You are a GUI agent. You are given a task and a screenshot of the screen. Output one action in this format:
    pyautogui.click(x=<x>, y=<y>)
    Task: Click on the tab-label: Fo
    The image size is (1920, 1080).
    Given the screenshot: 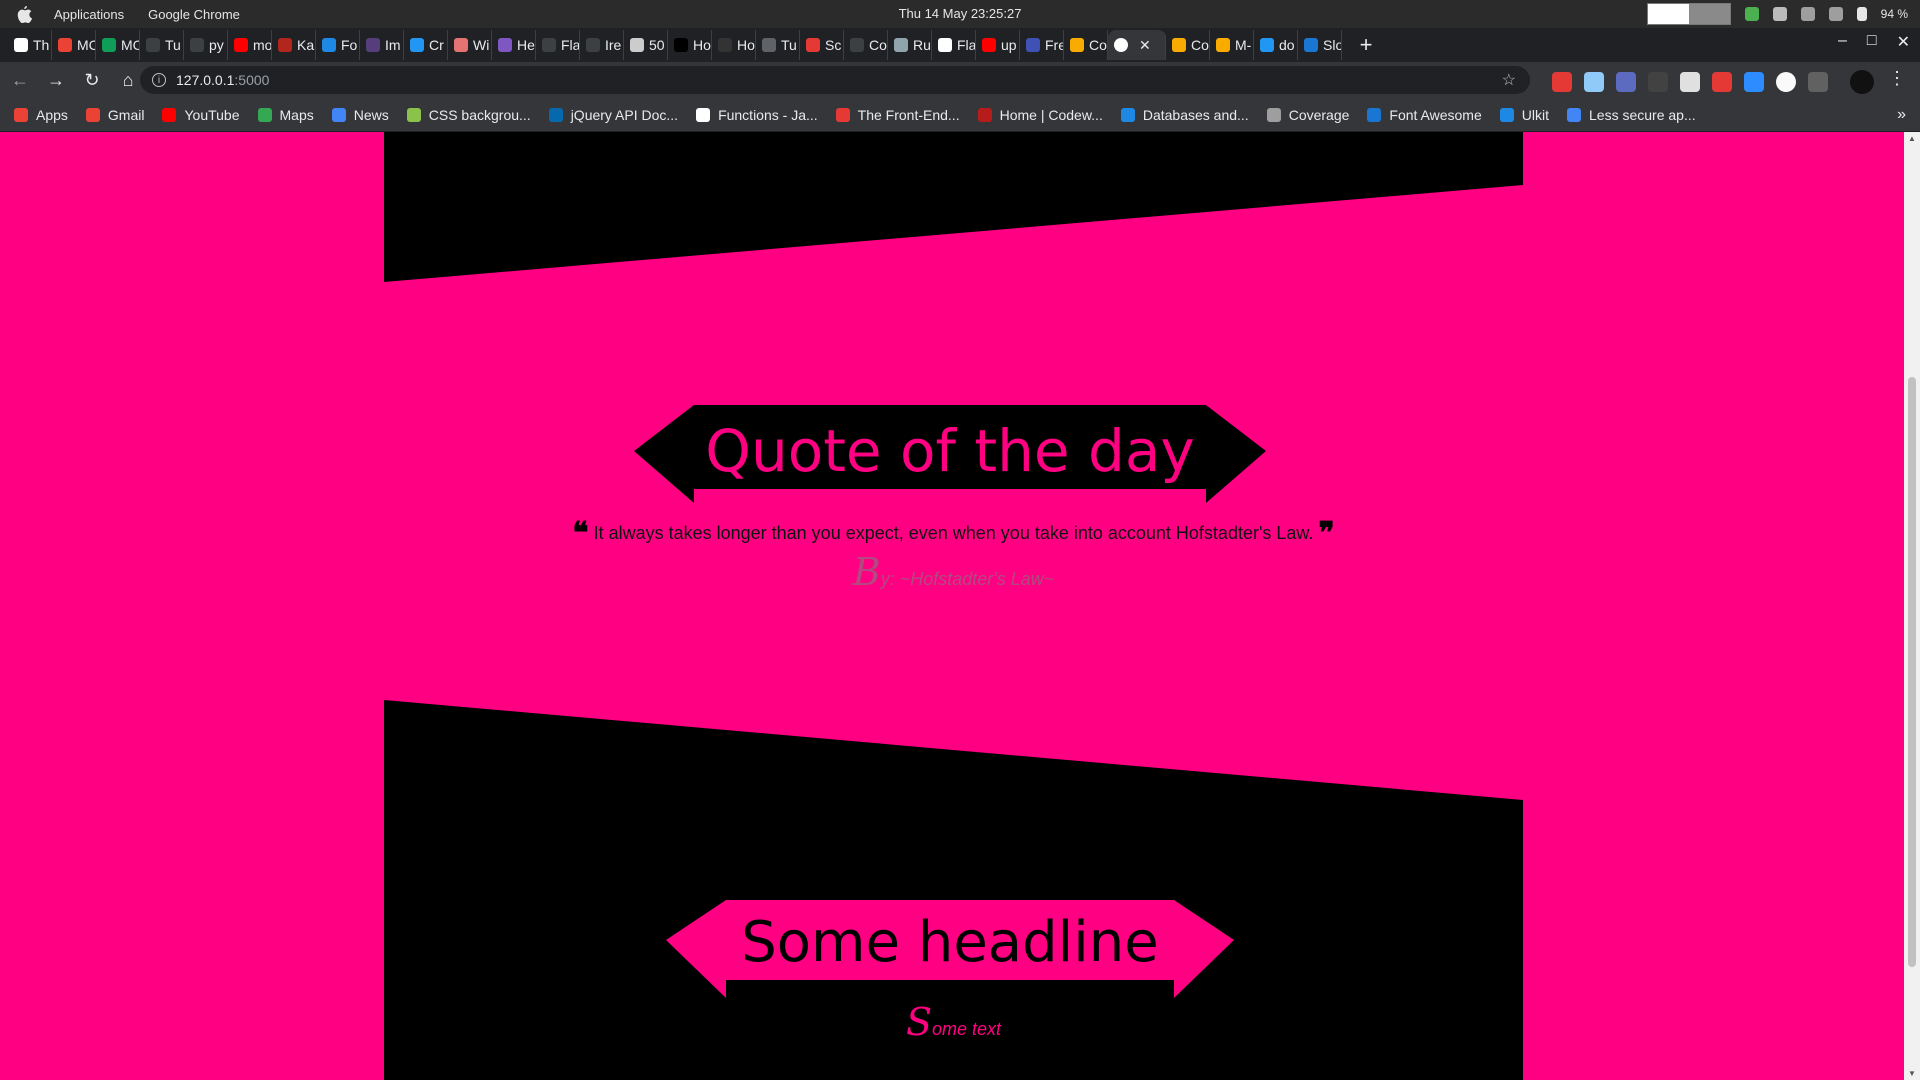 What is the action you would take?
    pyautogui.click(x=349, y=45)
    